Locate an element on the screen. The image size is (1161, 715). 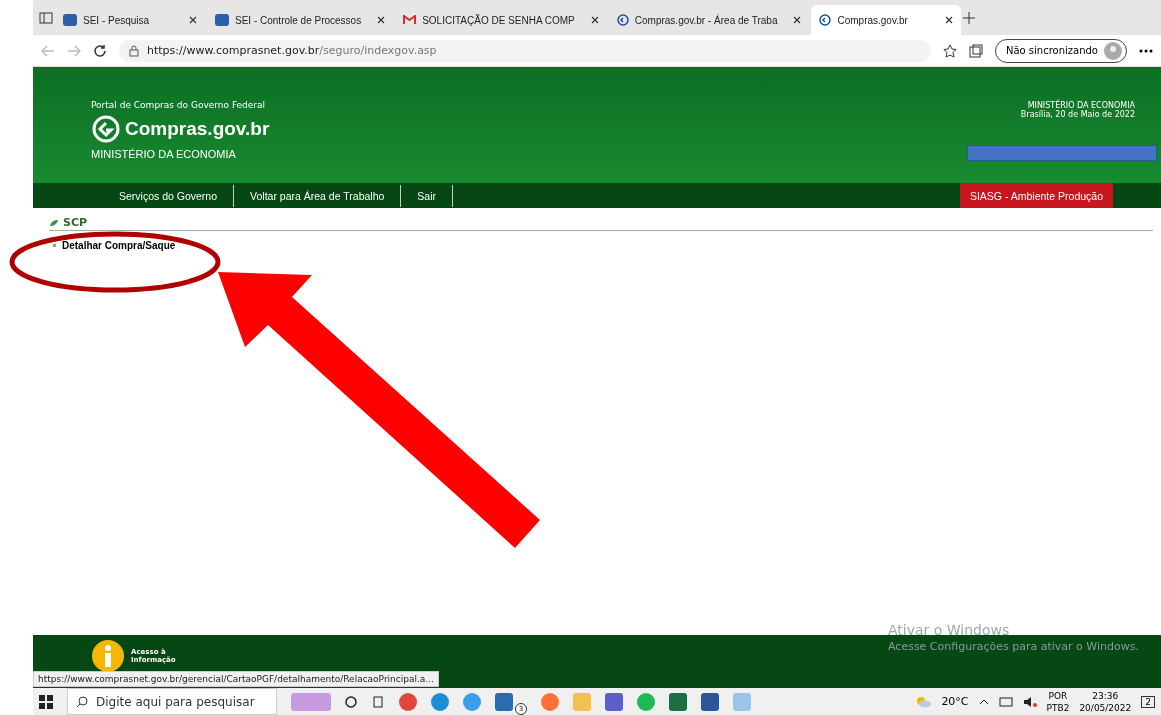
activation-title: Ativar o Windows is located at coordinates (949, 630).